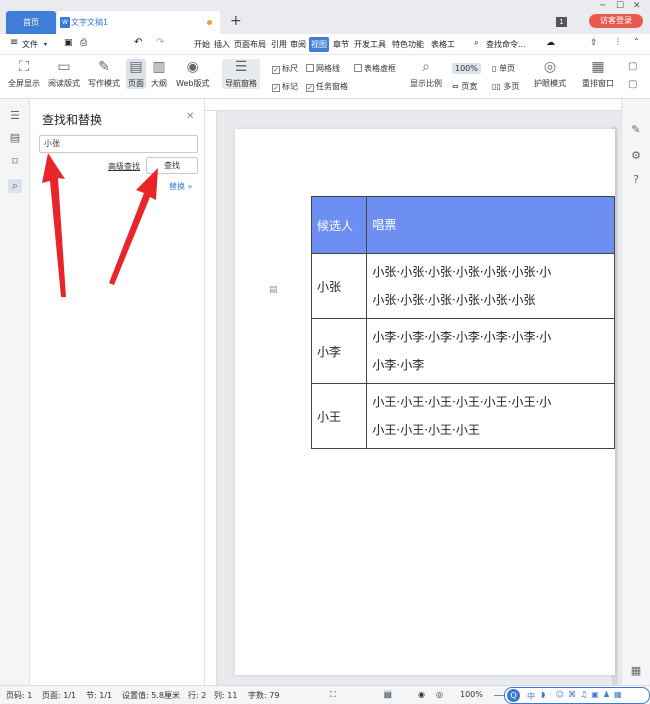 Image resolution: width=650 pixels, height=704 pixels. What do you see at coordinates (290, 68) in the screenshot?
I see `ruler-label: 标尺` at bounding box center [290, 68].